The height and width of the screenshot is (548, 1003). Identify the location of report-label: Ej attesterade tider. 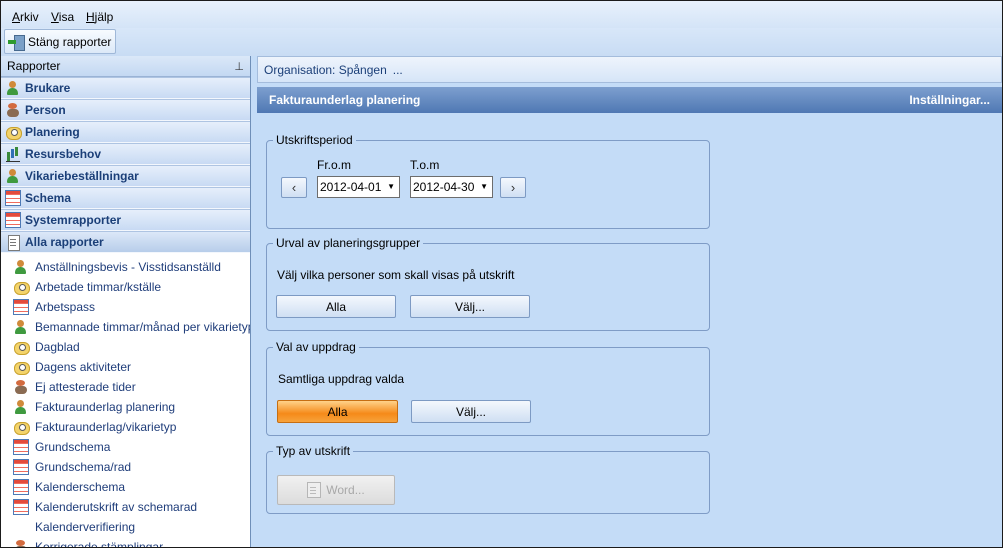
(85, 387).